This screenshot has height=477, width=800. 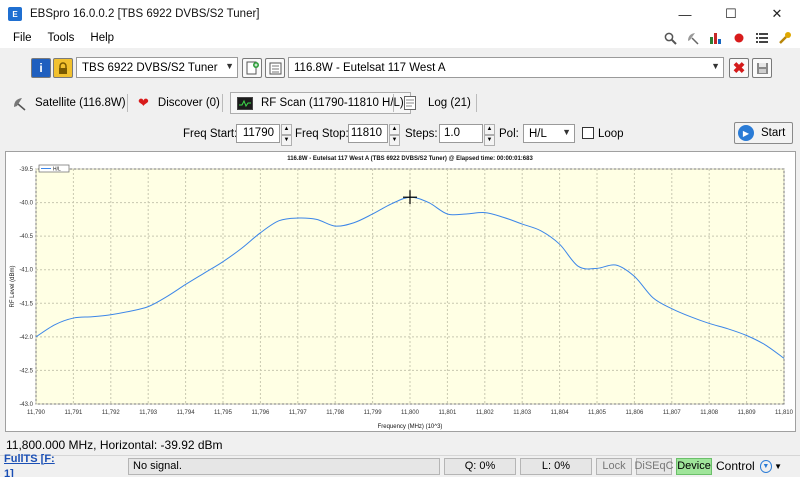 What do you see at coordinates (588, 133) in the screenshot?
I see `loop-checkbox` at bounding box center [588, 133].